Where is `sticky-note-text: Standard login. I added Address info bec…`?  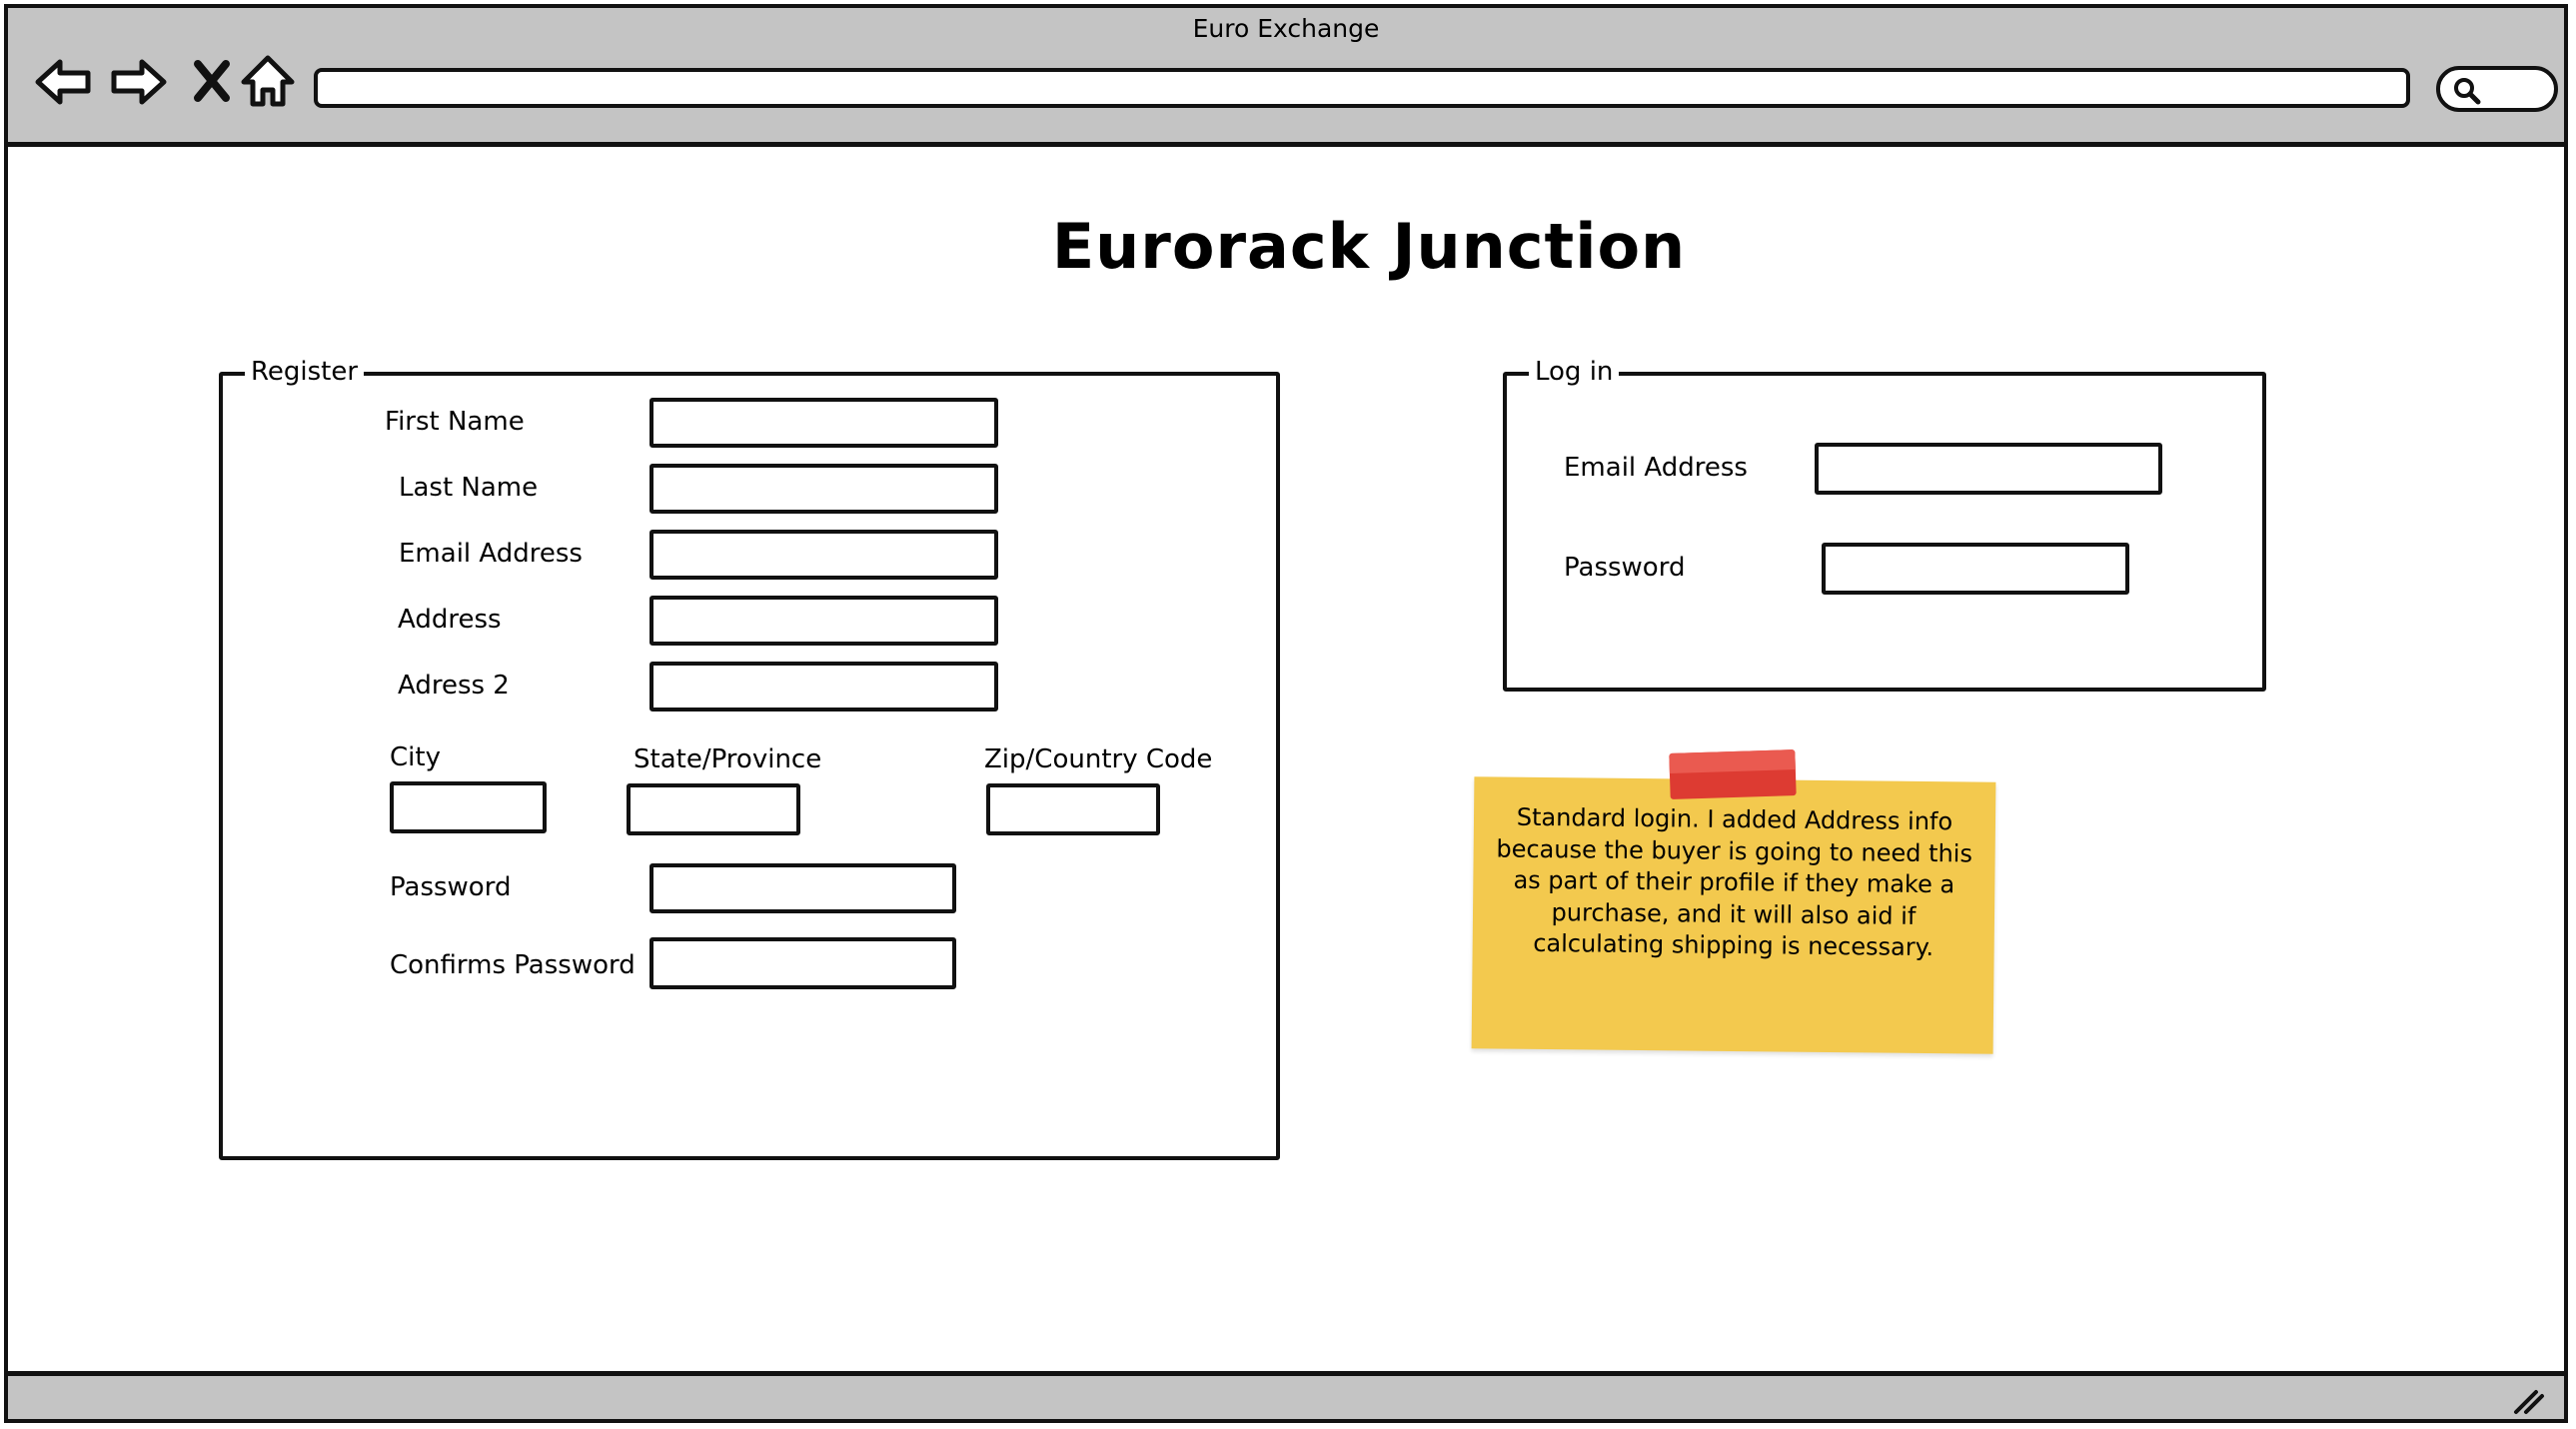 sticky-note-text: Standard login. I added Address info bec… is located at coordinates (1734, 882).